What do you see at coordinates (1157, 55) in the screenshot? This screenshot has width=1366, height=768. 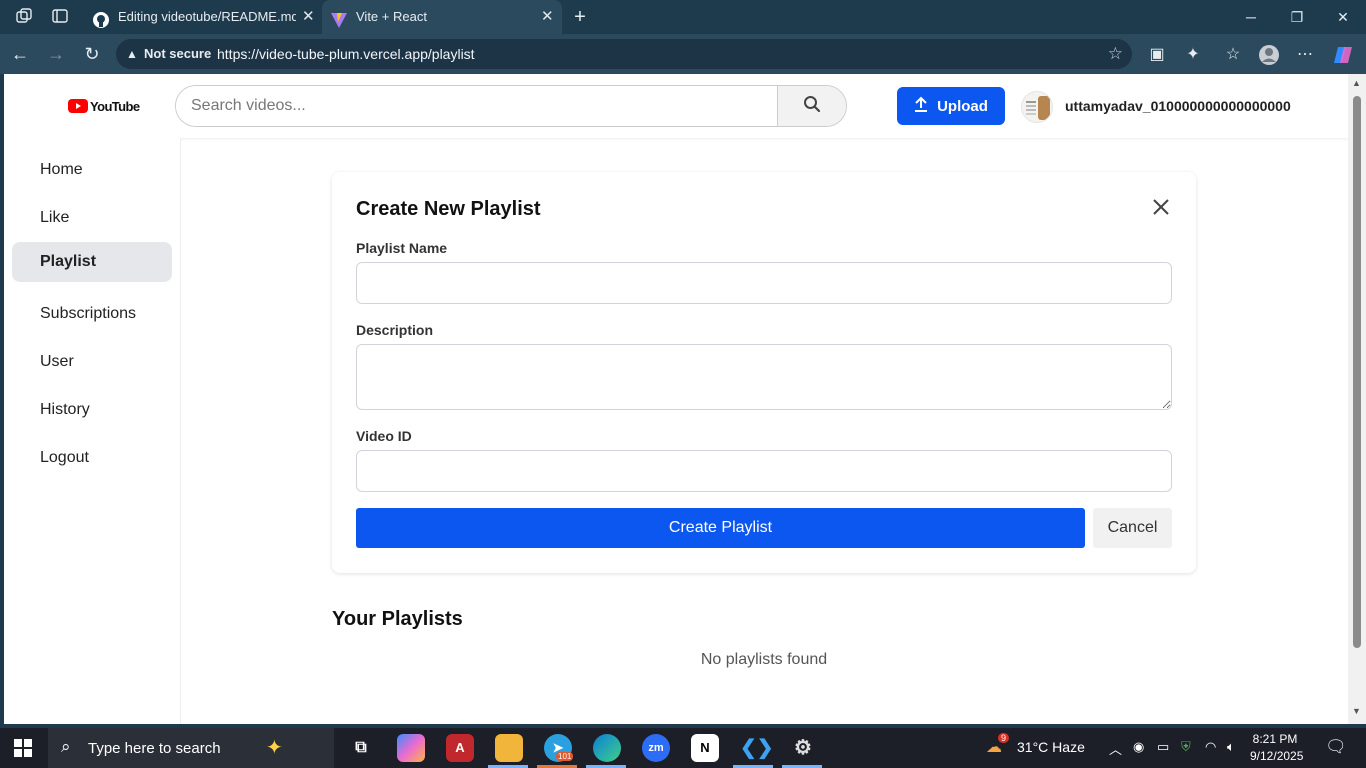 I see `reading-mode-icon: ▣` at bounding box center [1157, 55].